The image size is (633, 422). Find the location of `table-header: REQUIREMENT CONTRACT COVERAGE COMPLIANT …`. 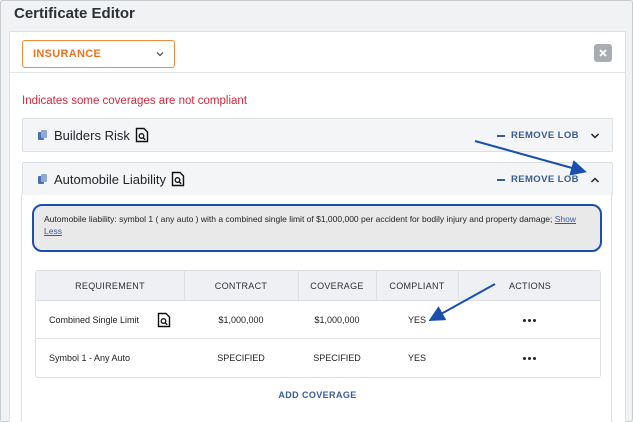

table-header: REQUIREMENT CONTRACT COVERAGE COMPLIANT … is located at coordinates (318, 286).